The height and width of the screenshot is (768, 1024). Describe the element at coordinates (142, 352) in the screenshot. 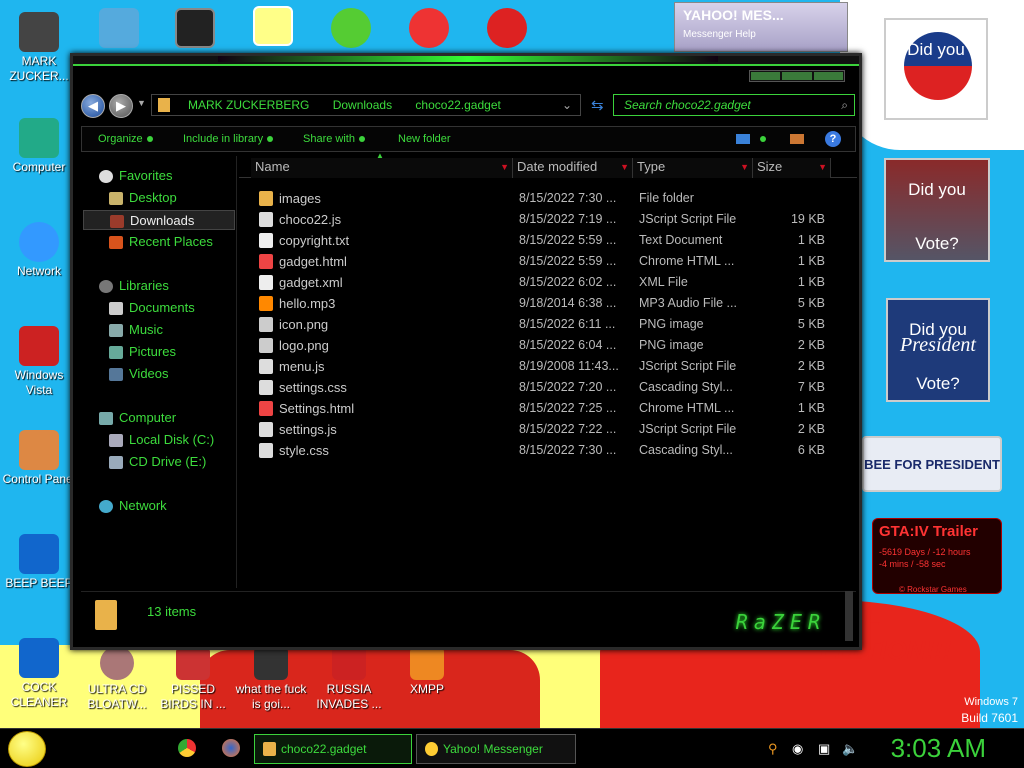

I see `nav-pictures: Pictures` at that location.